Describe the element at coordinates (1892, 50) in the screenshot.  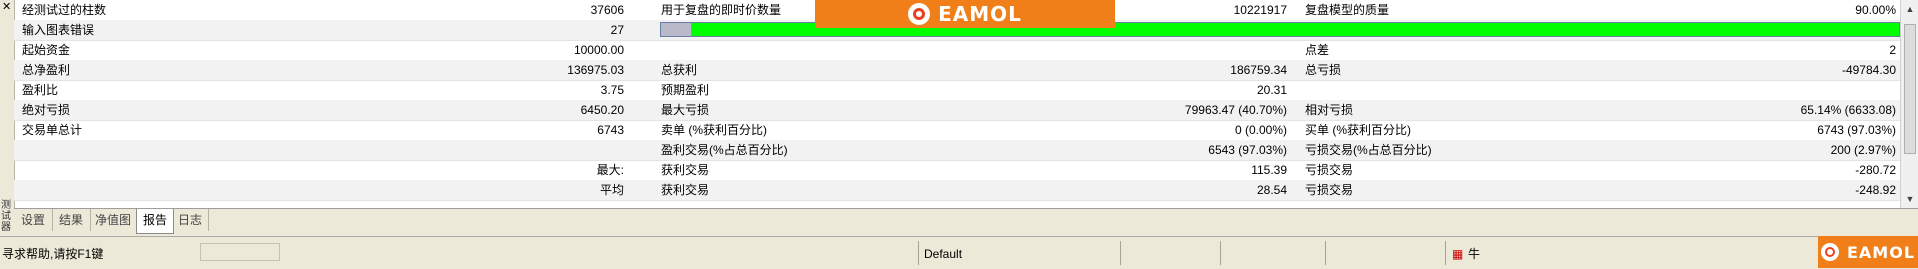
I see `value-spread: 2` at that location.